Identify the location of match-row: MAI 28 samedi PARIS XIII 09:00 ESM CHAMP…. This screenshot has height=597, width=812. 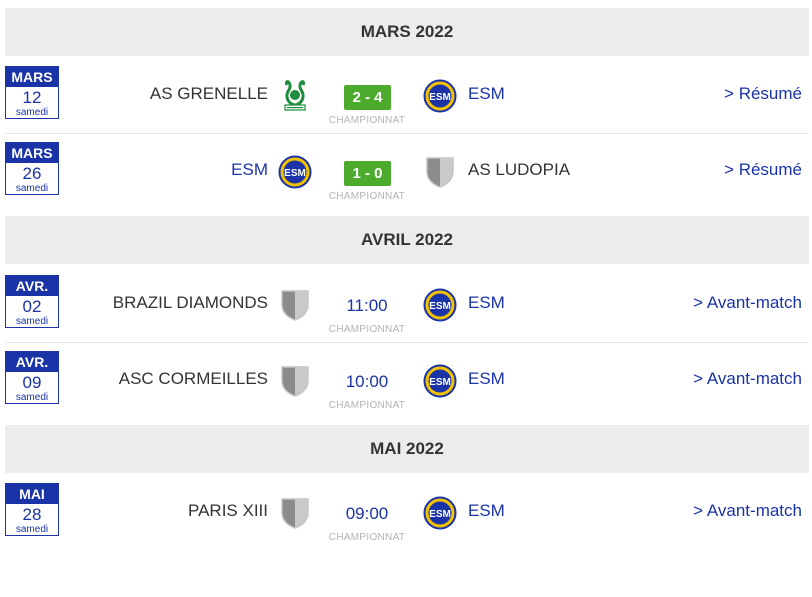
(407, 514).